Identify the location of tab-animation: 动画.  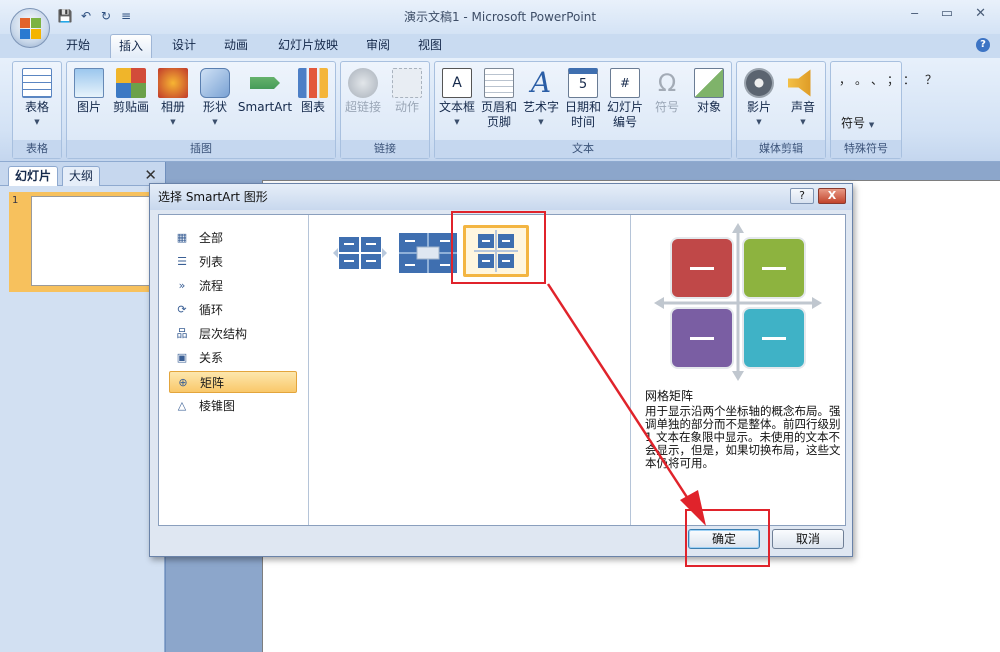
(236, 46).